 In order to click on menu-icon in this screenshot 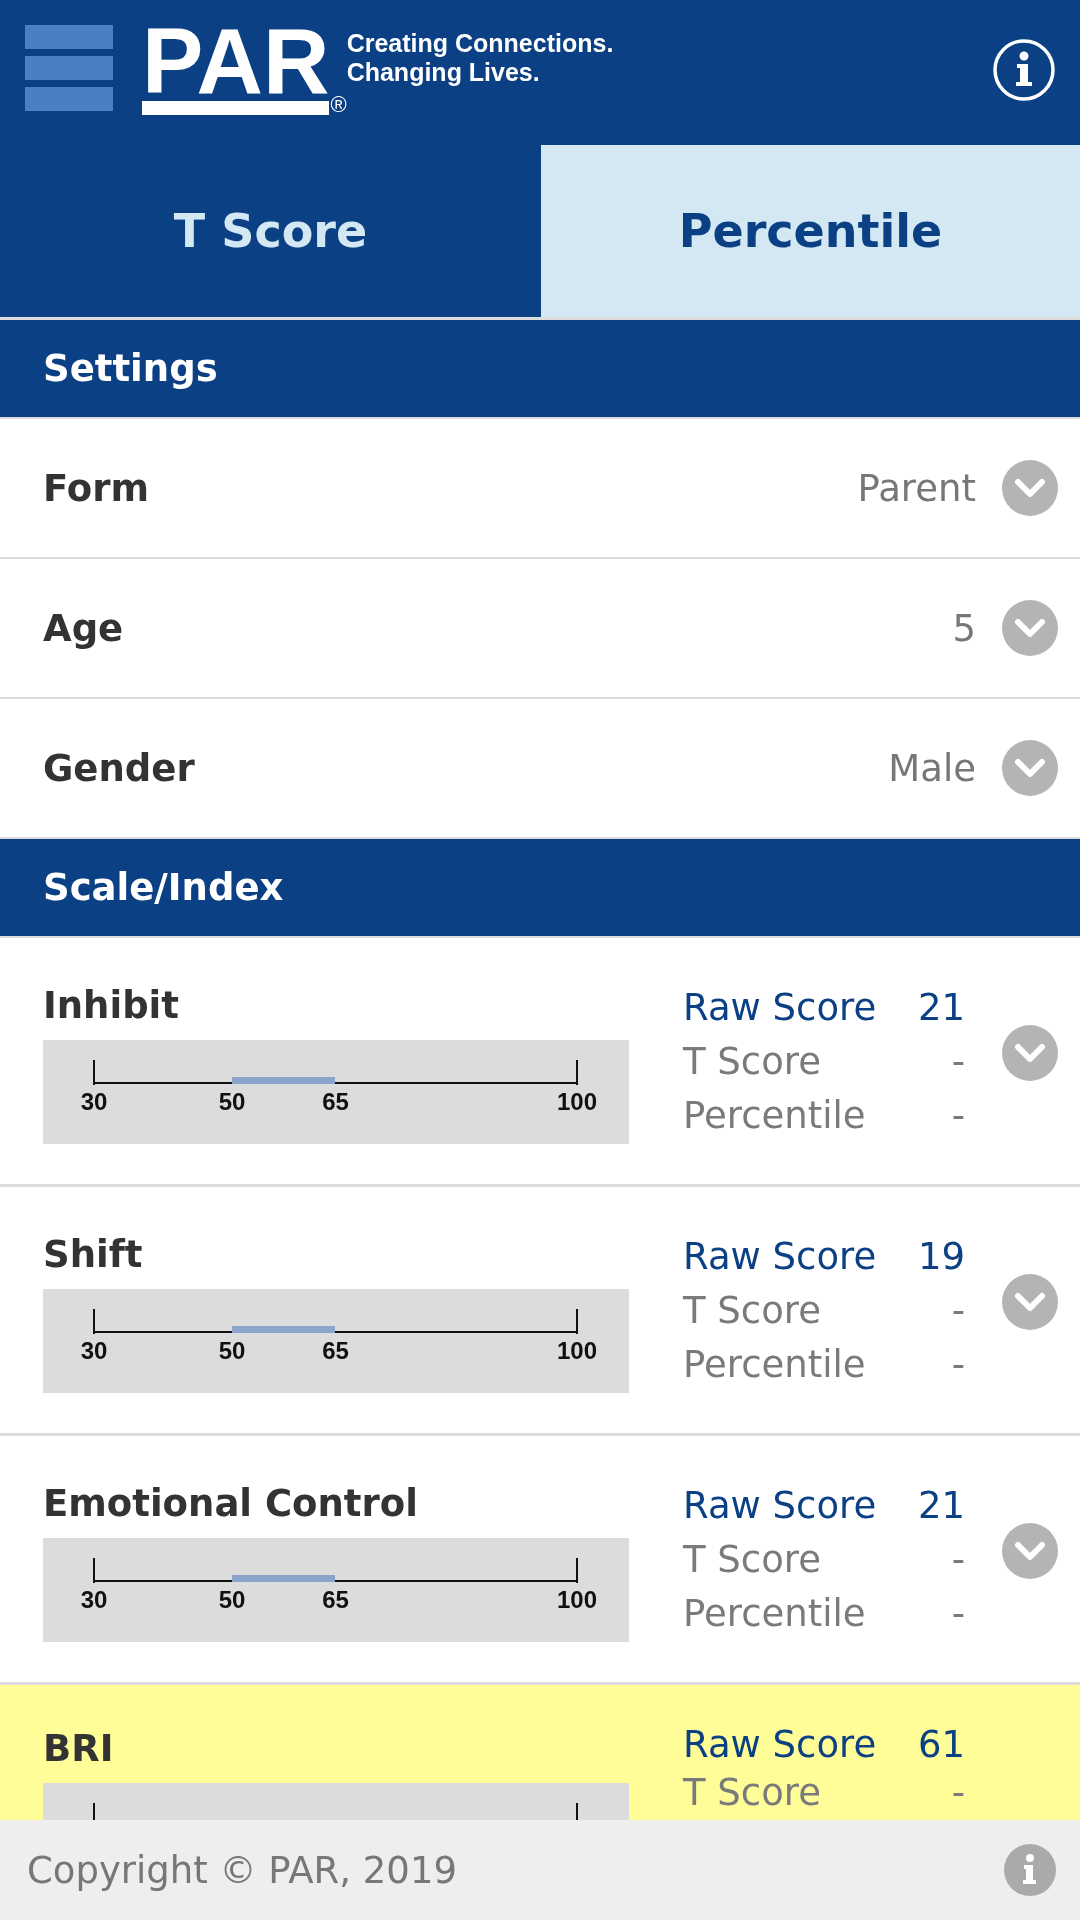, I will do `click(69, 68)`.